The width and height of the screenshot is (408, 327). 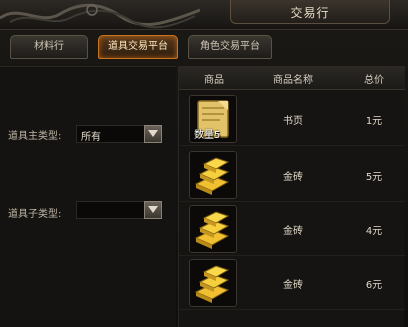 I want to click on item-price: 4元, so click(x=374, y=231).